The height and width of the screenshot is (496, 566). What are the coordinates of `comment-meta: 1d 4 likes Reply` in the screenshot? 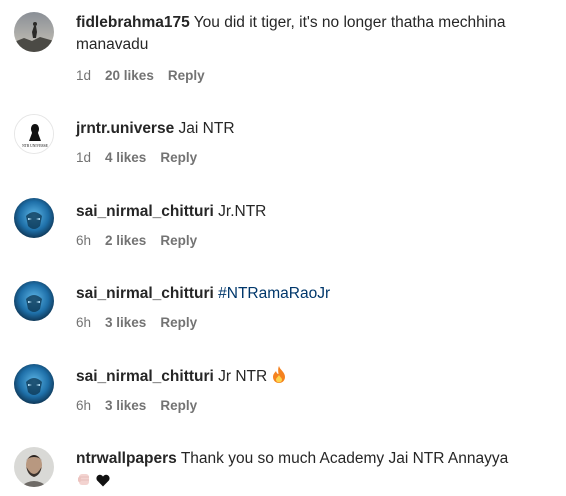 It's located at (136, 157).